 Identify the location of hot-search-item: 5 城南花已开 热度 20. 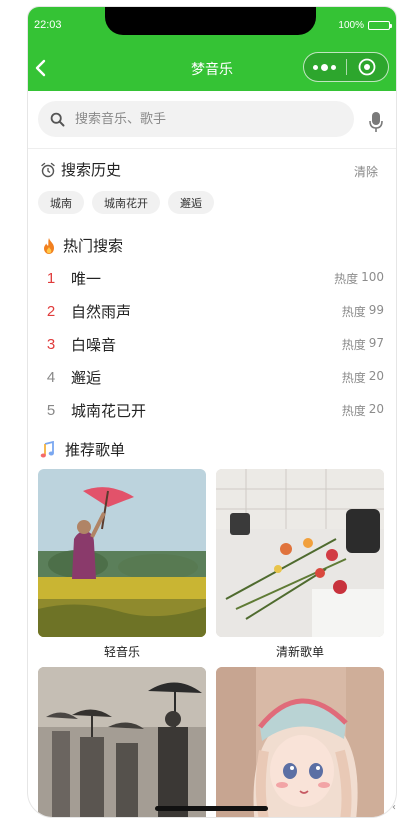
(212, 410).